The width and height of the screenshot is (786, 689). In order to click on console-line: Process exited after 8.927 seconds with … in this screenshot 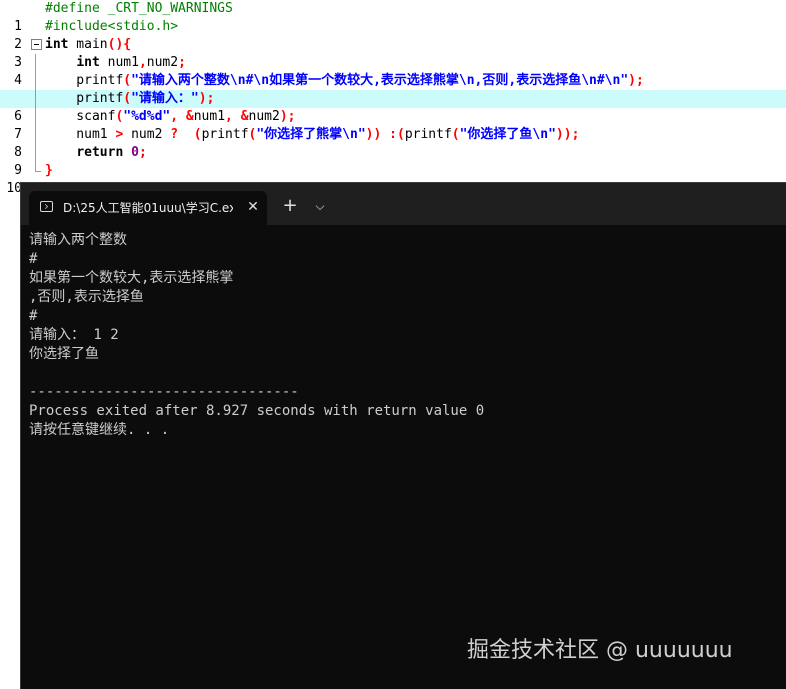, I will do `click(257, 411)`.